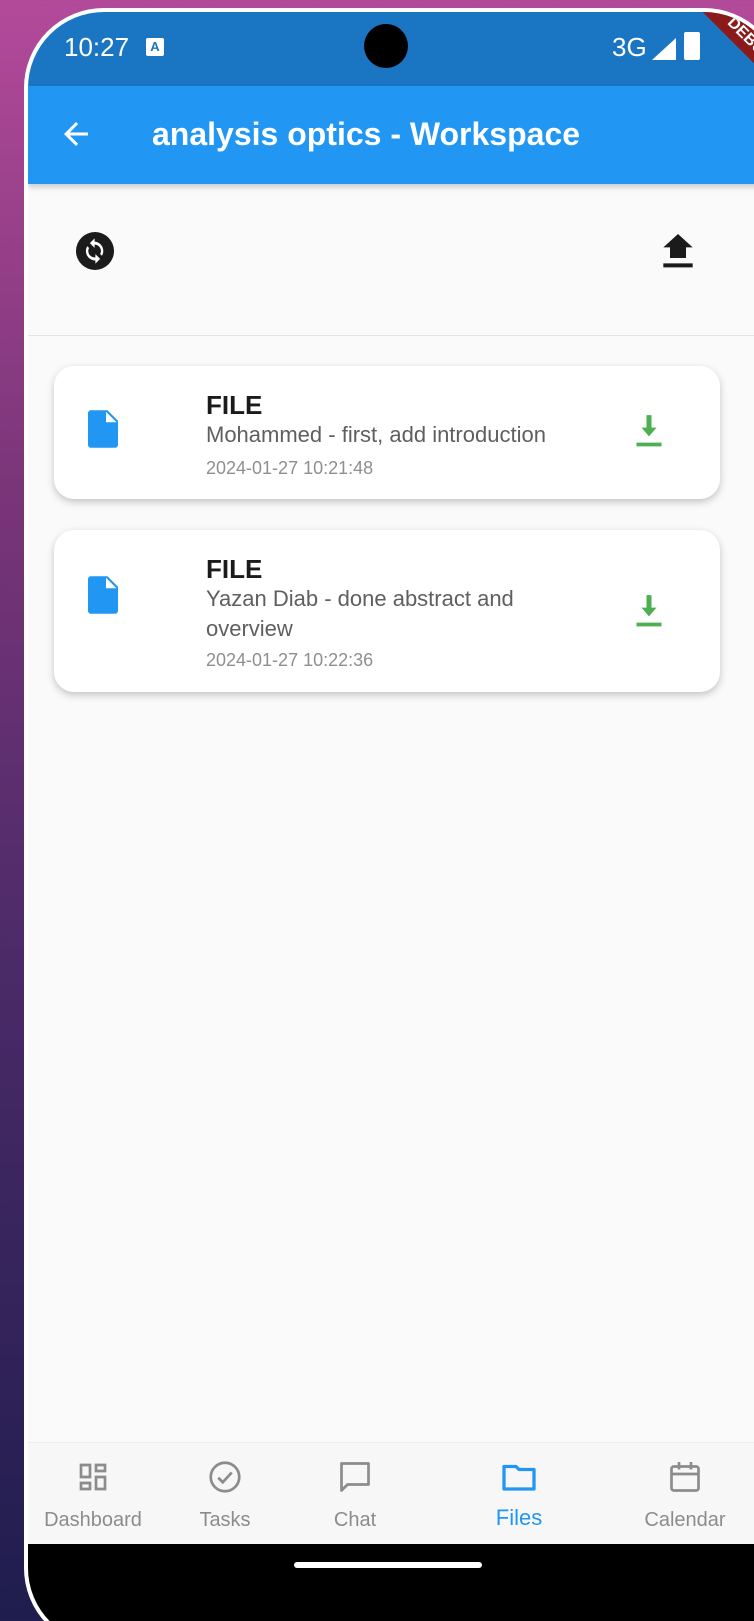  I want to click on nav-item-dashboard: Dashboard, so click(93, 1493).